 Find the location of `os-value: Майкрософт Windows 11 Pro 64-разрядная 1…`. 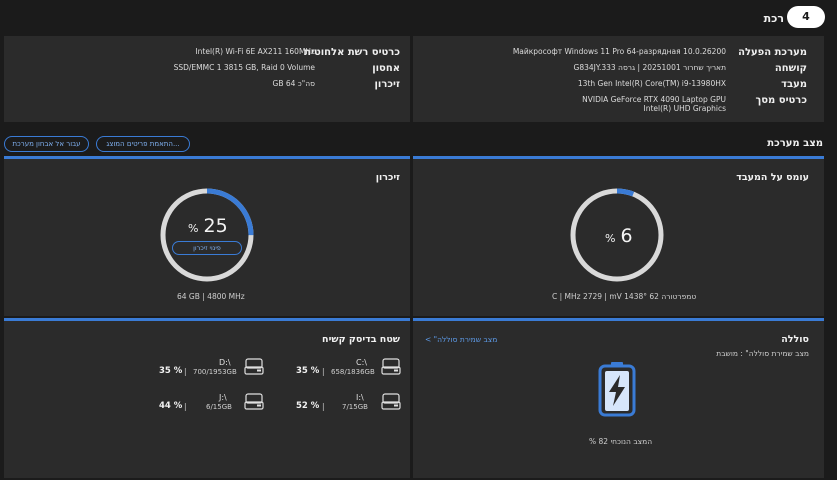

os-value: Майкрософт Windows 11 Pro 64-разрядная 1… is located at coordinates (619, 51).